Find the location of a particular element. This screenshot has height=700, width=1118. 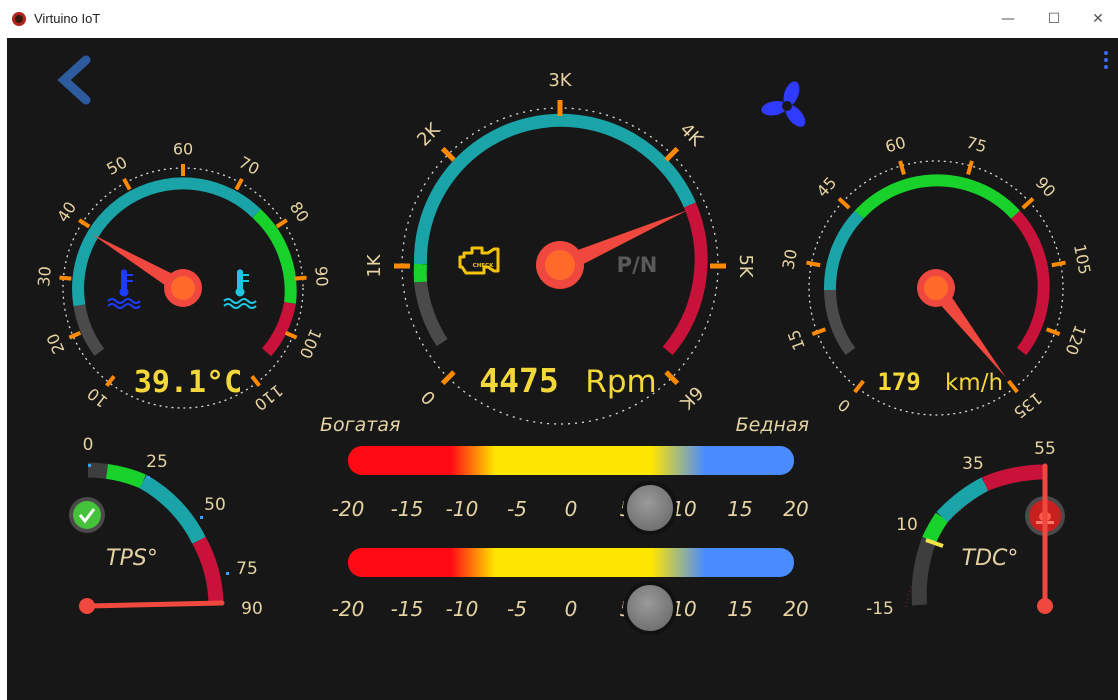

temp-label: 50 is located at coordinates (116, 166).